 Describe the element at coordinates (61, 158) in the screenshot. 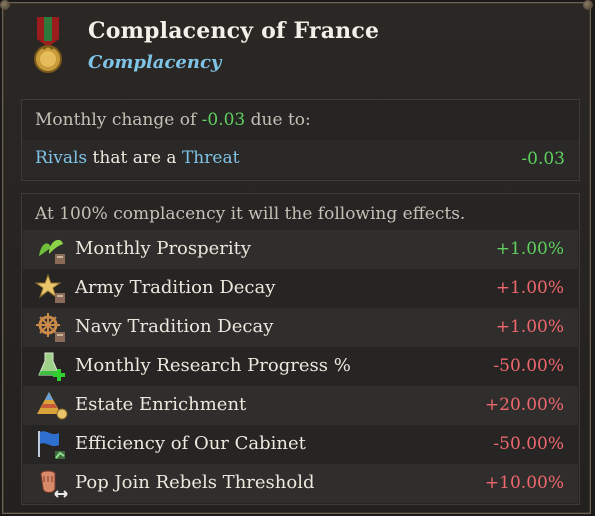

I see `rivals-link: Rivals` at that location.